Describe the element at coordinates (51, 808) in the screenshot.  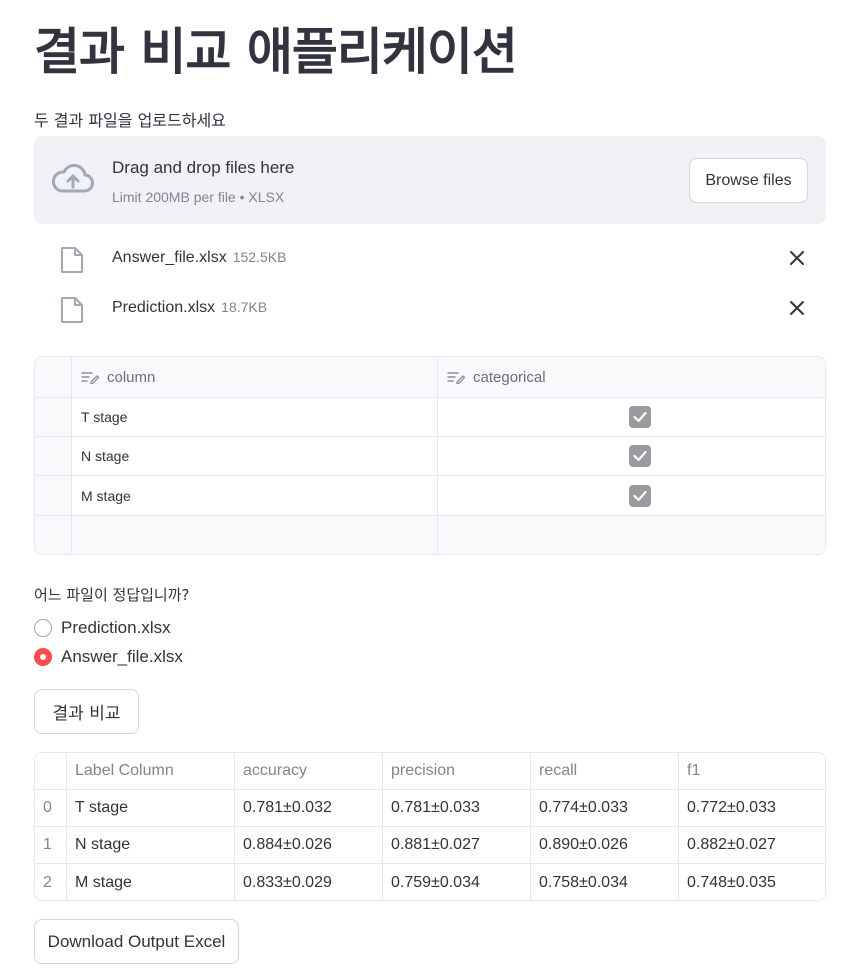
I see `row-index: 0` at that location.